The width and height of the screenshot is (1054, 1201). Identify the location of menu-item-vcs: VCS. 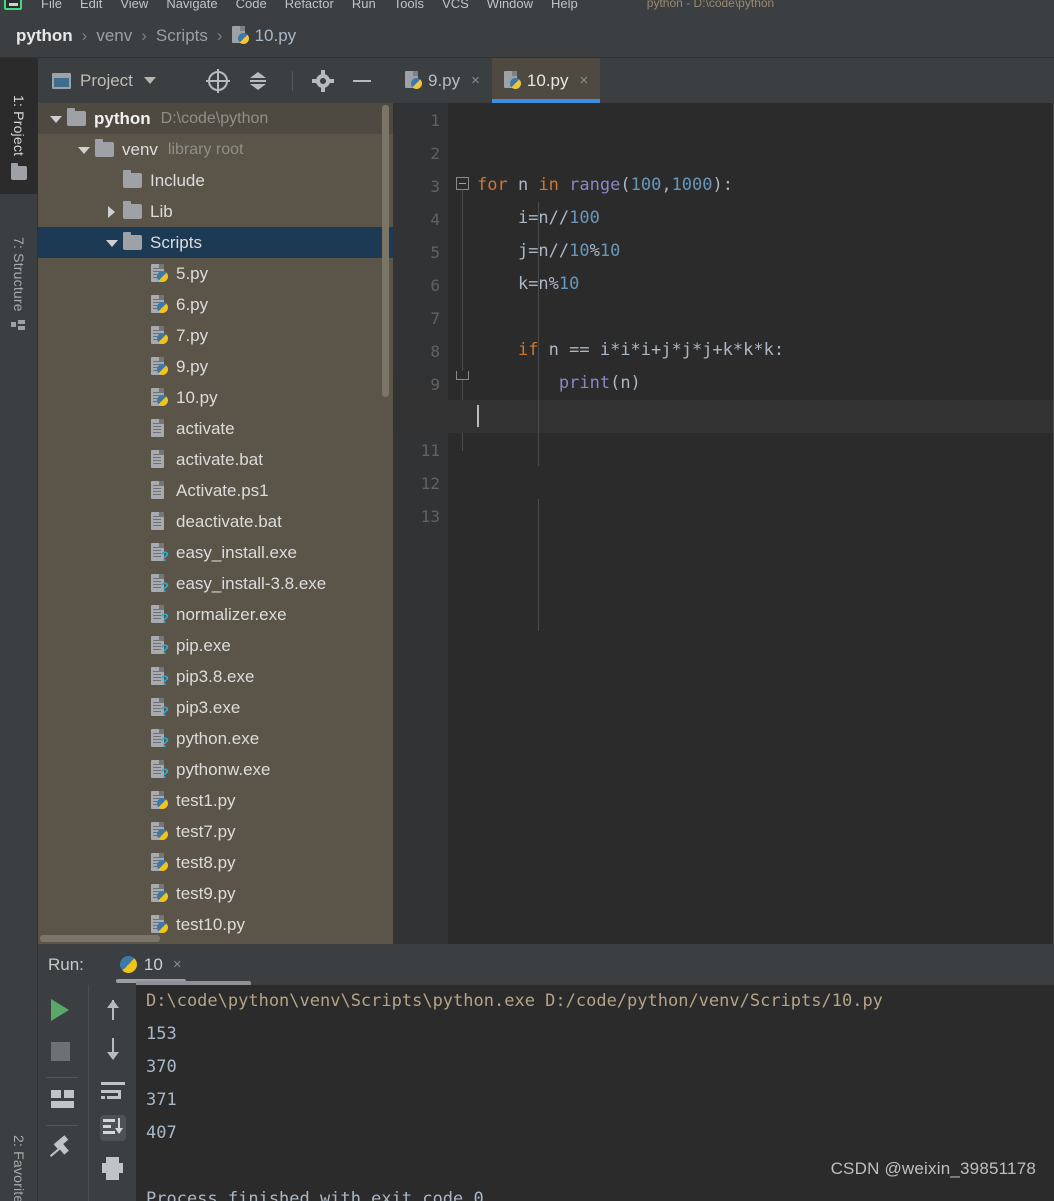
(455, 5).